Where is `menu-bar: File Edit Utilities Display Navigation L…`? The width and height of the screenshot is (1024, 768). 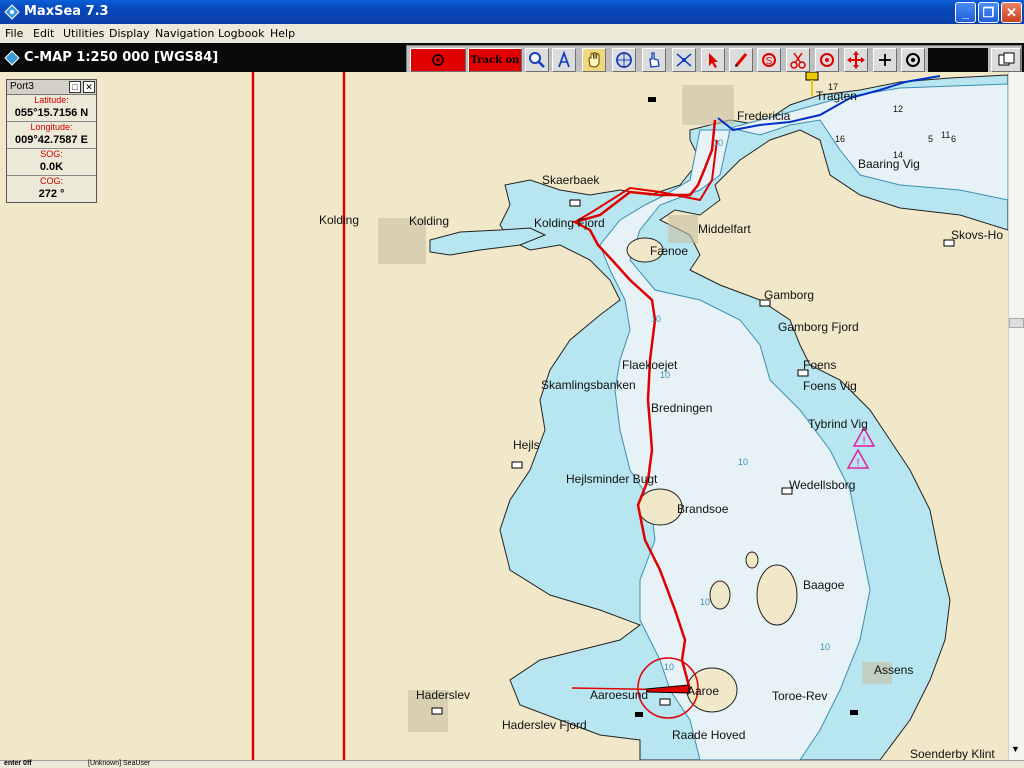 menu-bar: File Edit Utilities Display Navigation L… is located at coordinates (512, 33).